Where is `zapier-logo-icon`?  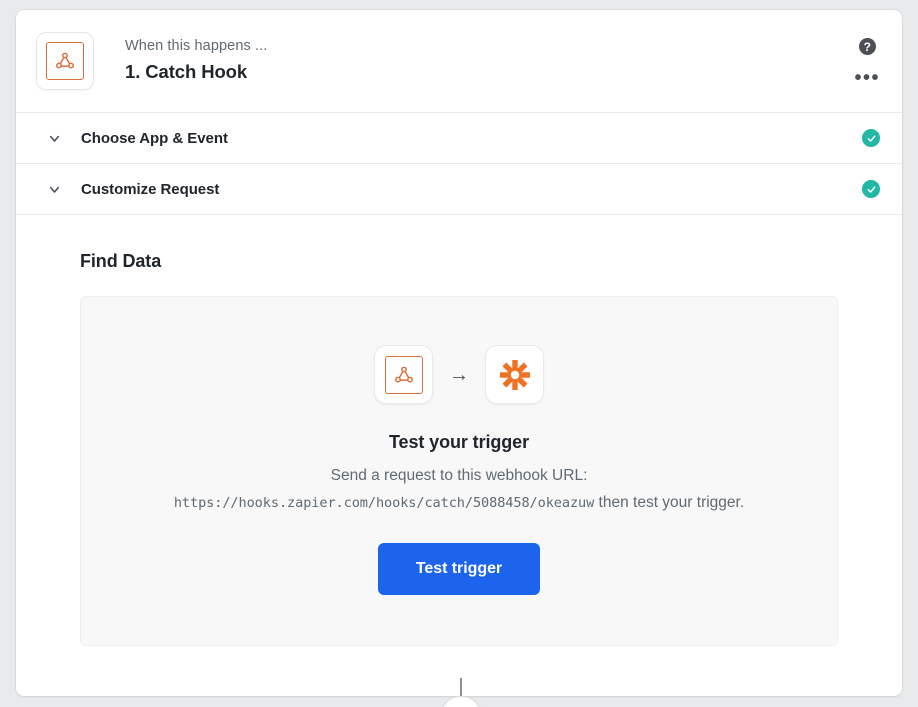
zapier-logo-icon is located at coordinates (514, 374).